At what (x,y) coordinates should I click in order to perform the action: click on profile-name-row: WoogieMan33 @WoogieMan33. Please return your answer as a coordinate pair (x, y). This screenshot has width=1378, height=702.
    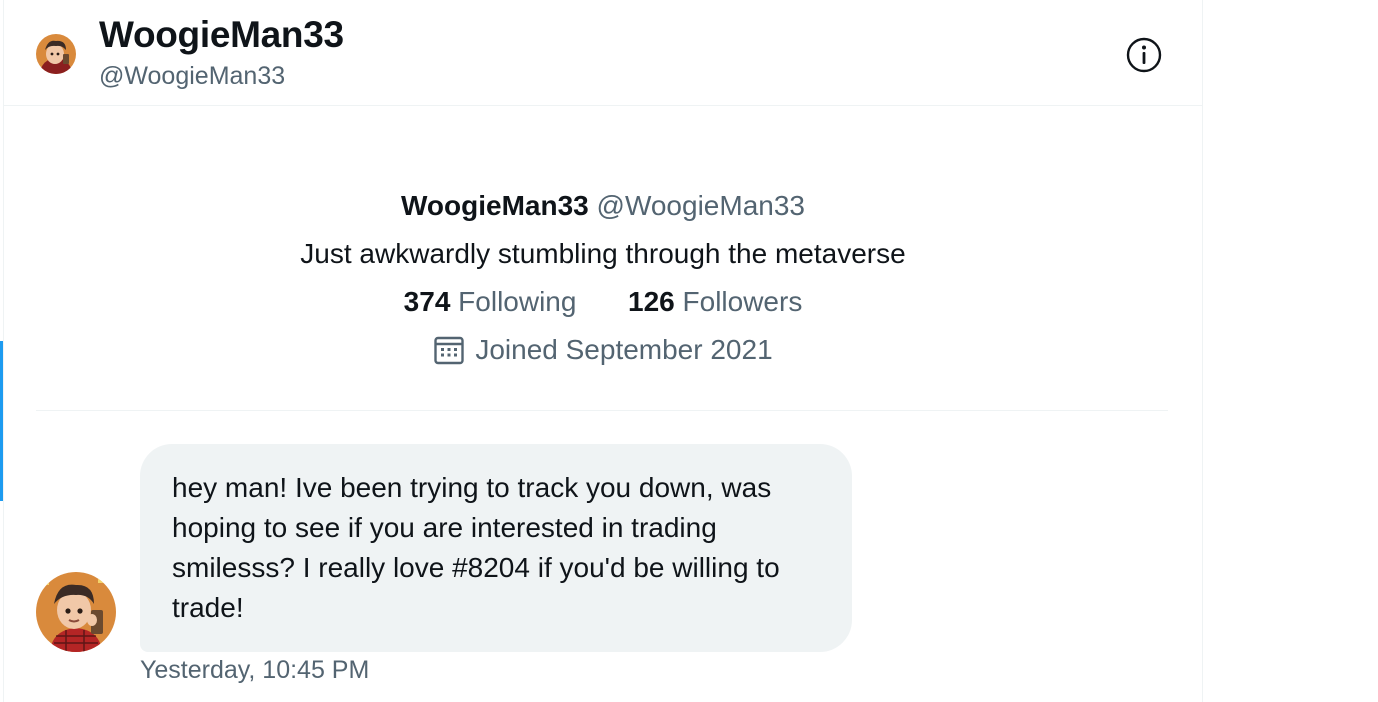
    Looking at the image, I should click on (603, 206).